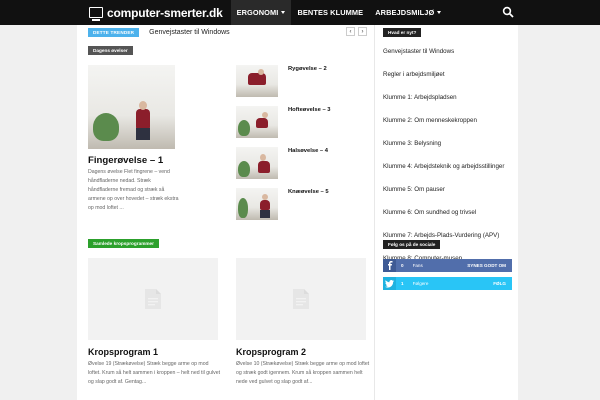 This screenshot has height=400, width=600. Describe the element at coordinates (448, 74) in the screenshot. I see `sidebar-link: Regler i arbejdsmiljøet` at that location.